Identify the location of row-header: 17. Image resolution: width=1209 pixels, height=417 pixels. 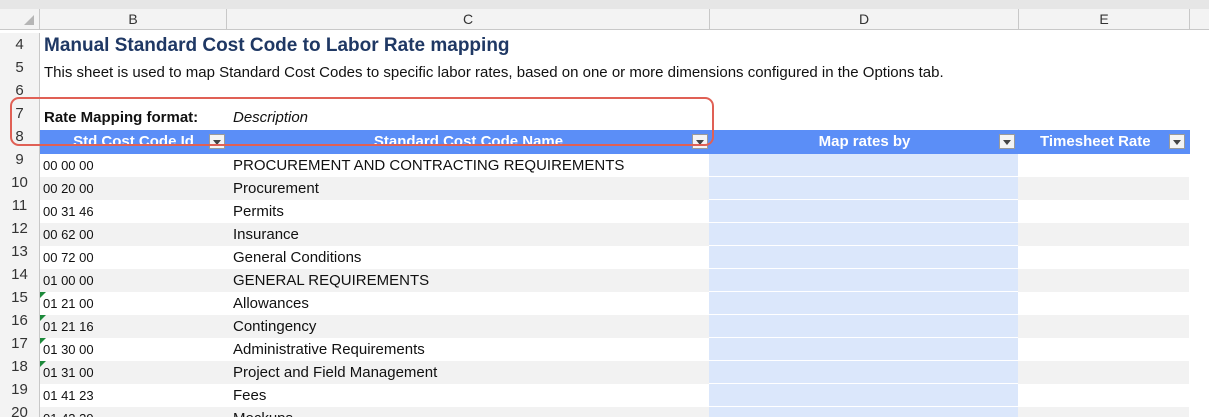
(20, 343).